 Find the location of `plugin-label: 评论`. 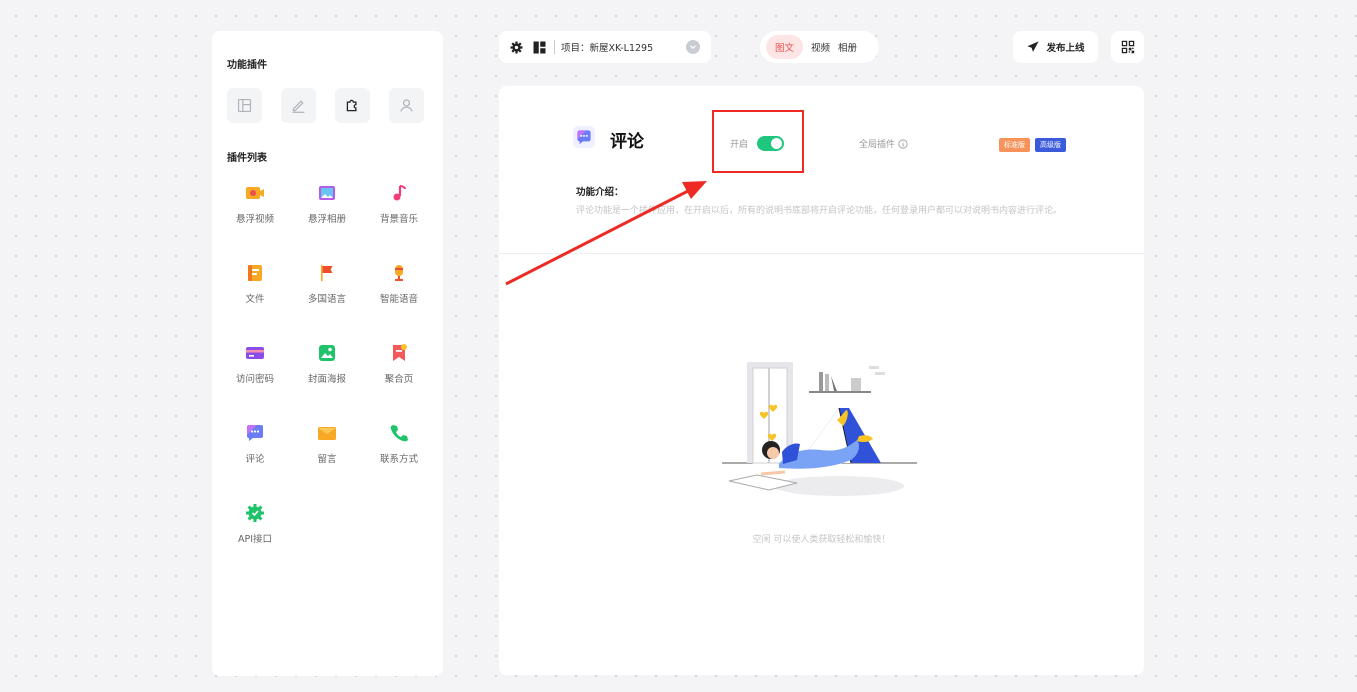

plugin-label: 评论 is located at coordinates (255, 459).